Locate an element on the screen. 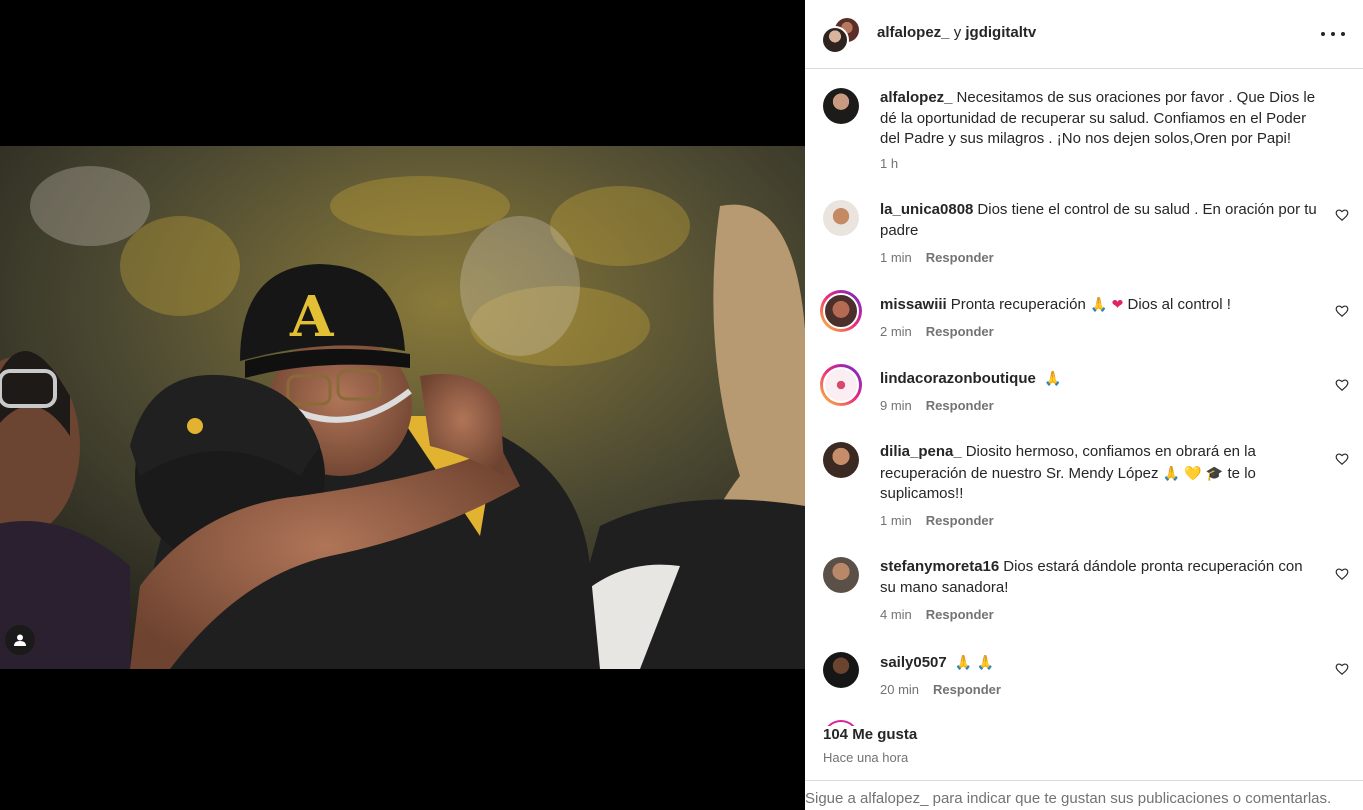 The height and width of the screenshot is (810, 1363). more-options-icon is located at coordinates (1333, 34).